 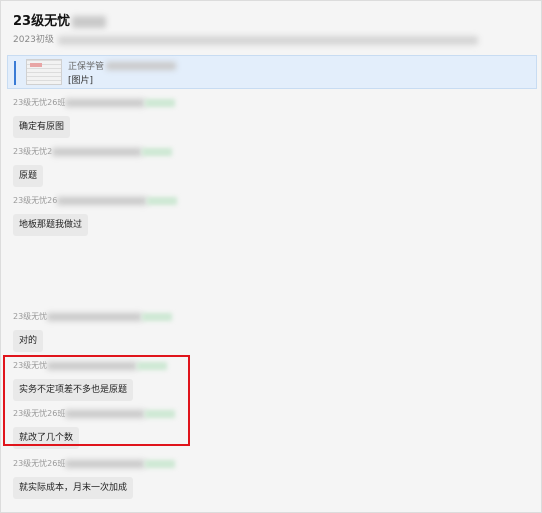 I want to click on quote-text: [图片], so click(x=81, y=81).